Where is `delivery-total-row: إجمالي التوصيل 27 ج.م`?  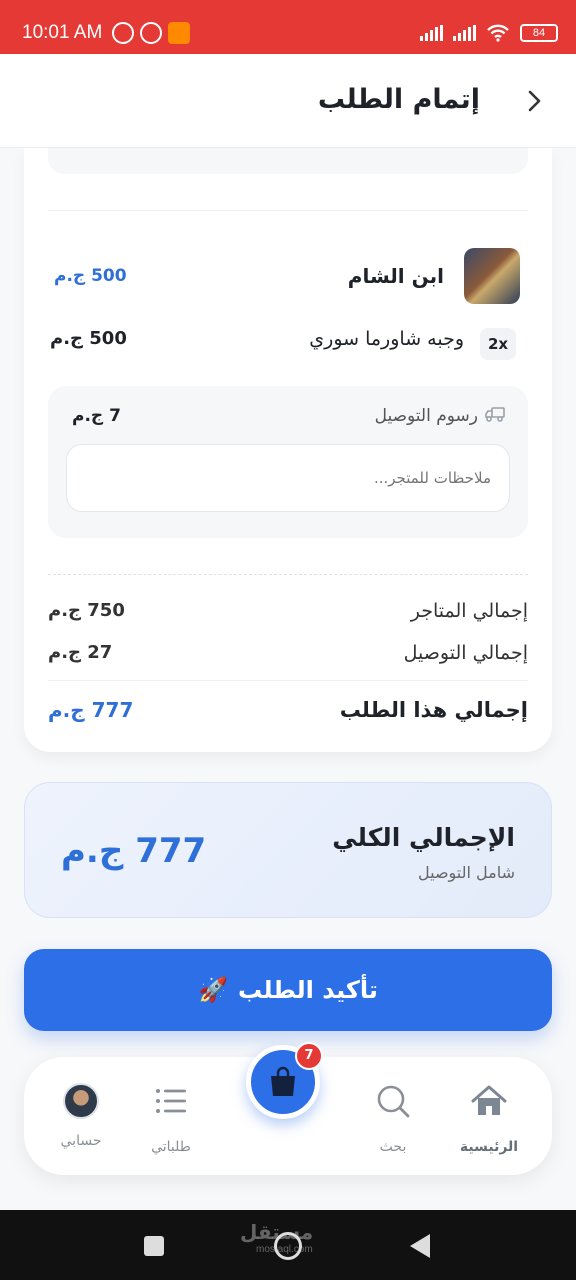 delivery-total-row: إجمالي التوصيل 27 ج.م is located at coordinates (288, 657).